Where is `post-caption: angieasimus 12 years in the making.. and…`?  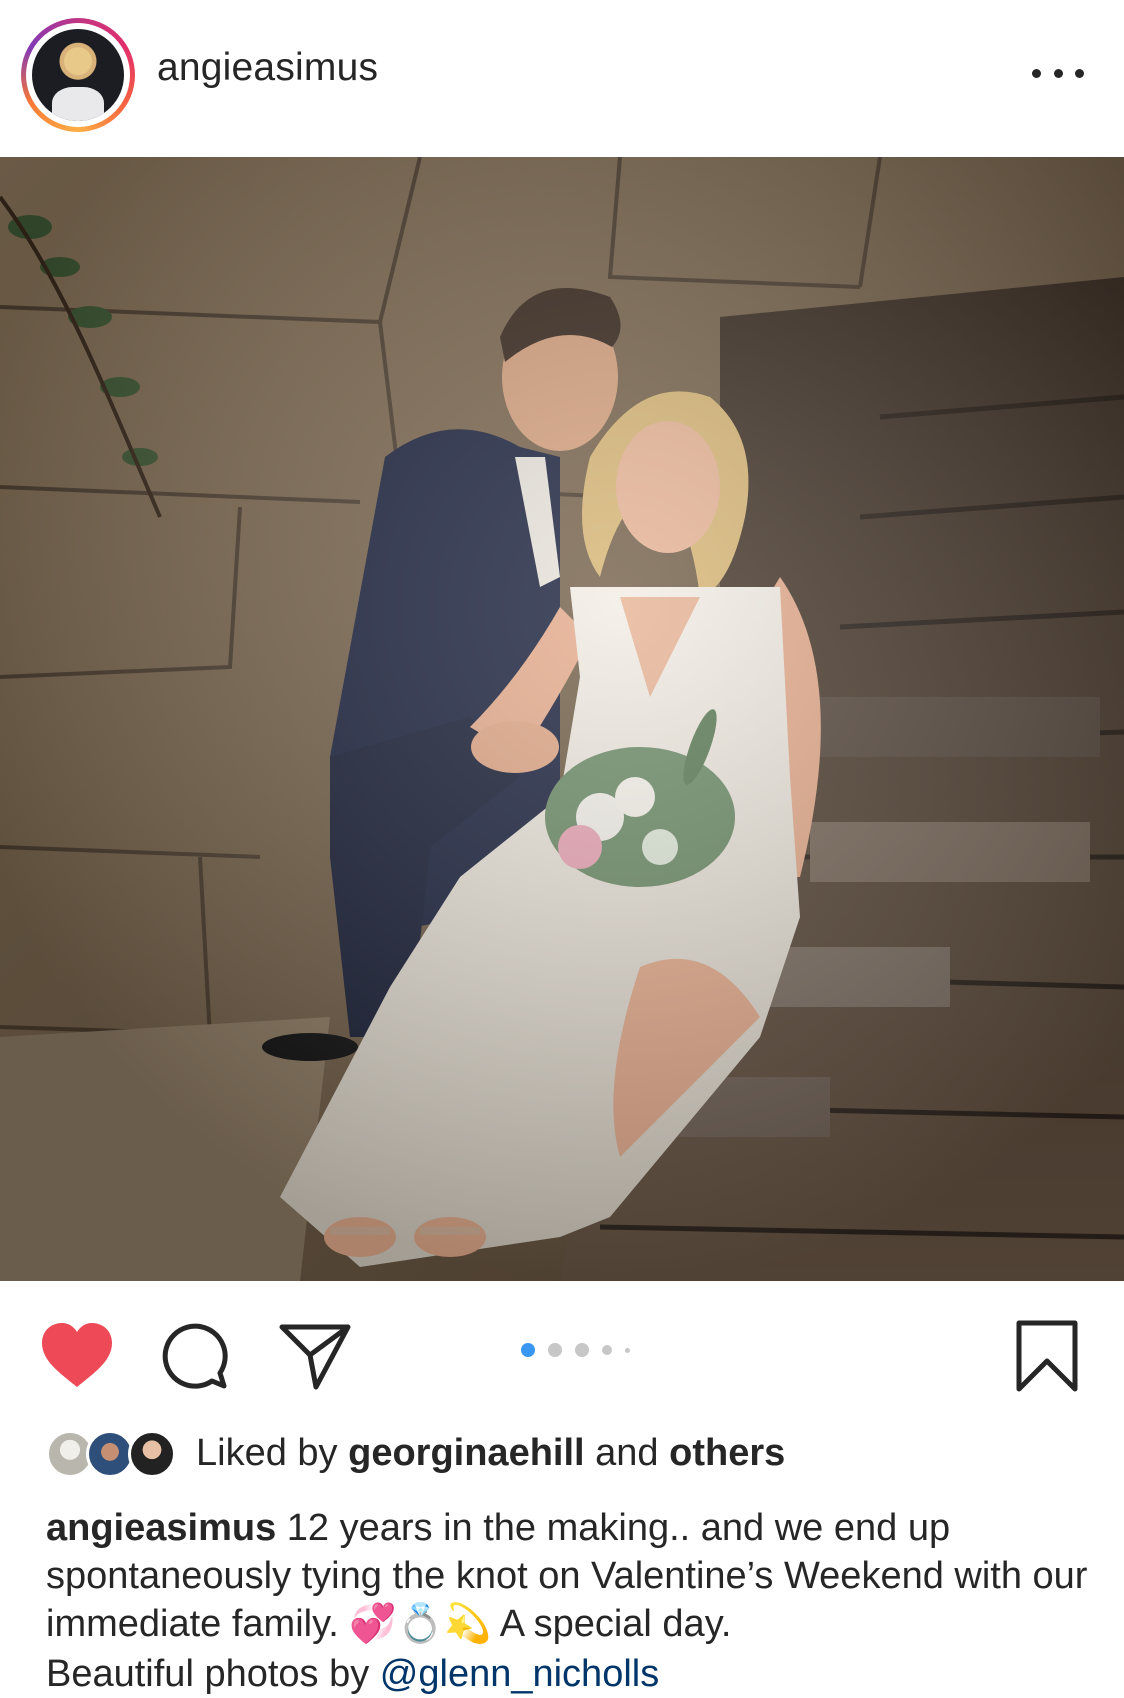
post-caption: angieasimus 12 years in the making.. and… is located at coordinates (571, 1576).